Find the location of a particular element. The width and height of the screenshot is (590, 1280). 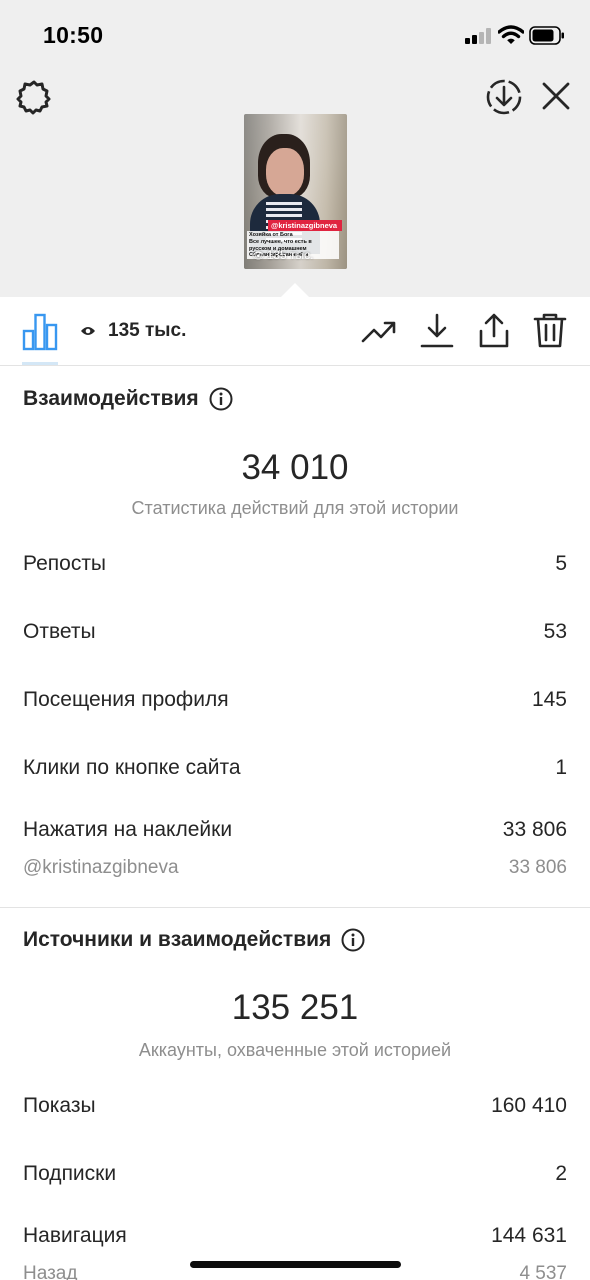

stat-sub-value: 33 806 is located at coordinates (537, 867).